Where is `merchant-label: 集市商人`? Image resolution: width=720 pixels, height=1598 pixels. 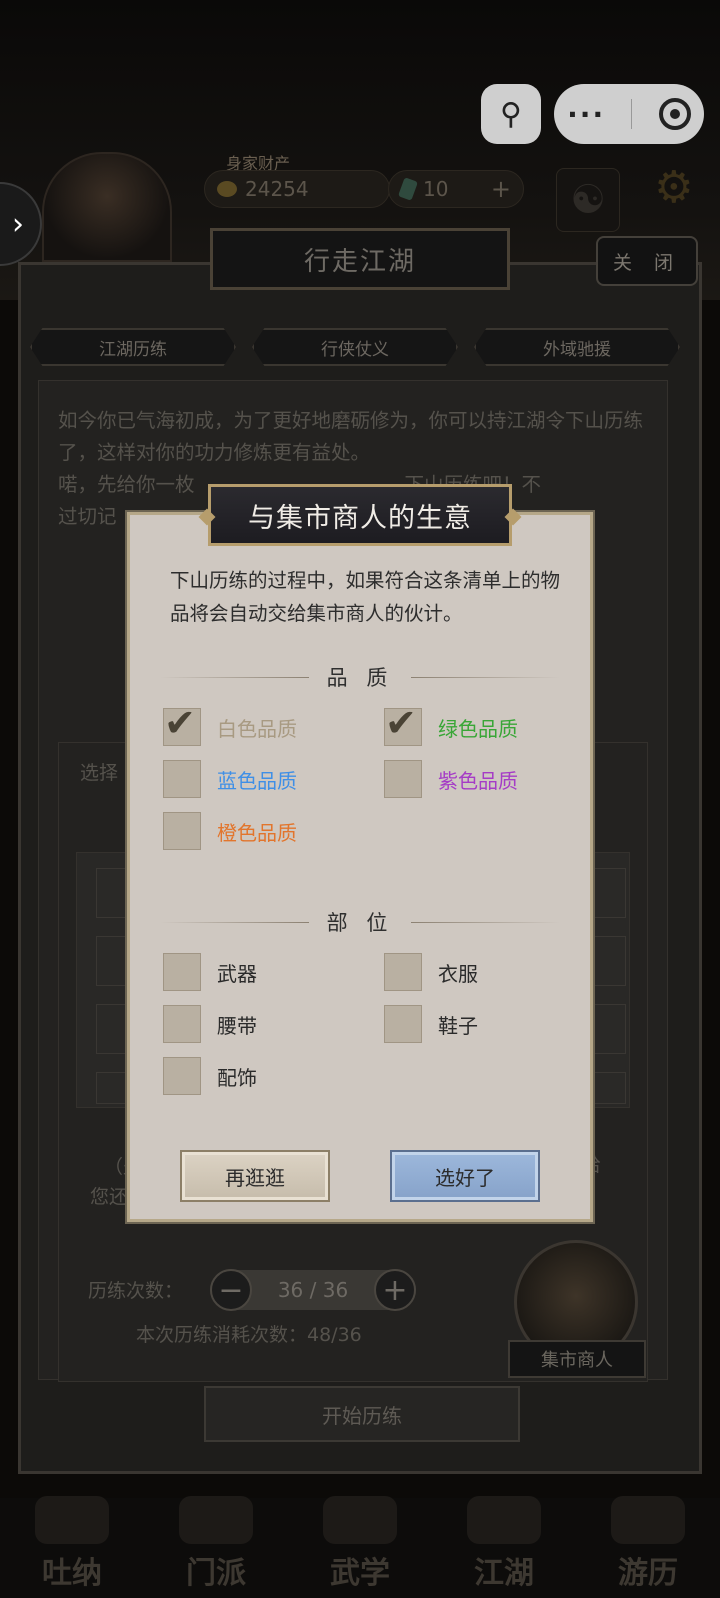
merchant-label: 集市商人 is located at coordinates (577, 1359).